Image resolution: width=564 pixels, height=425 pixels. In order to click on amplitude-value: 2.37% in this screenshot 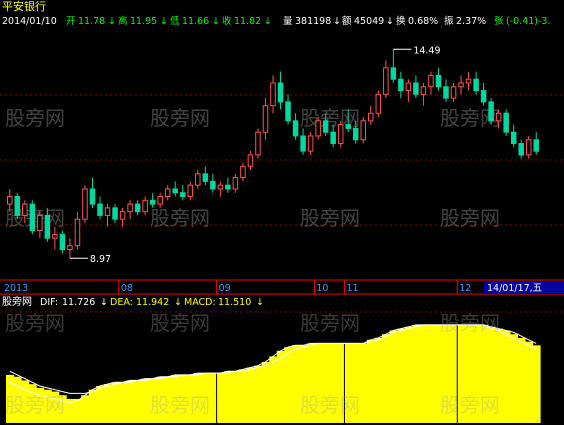, I will do `click(471, 21)`.